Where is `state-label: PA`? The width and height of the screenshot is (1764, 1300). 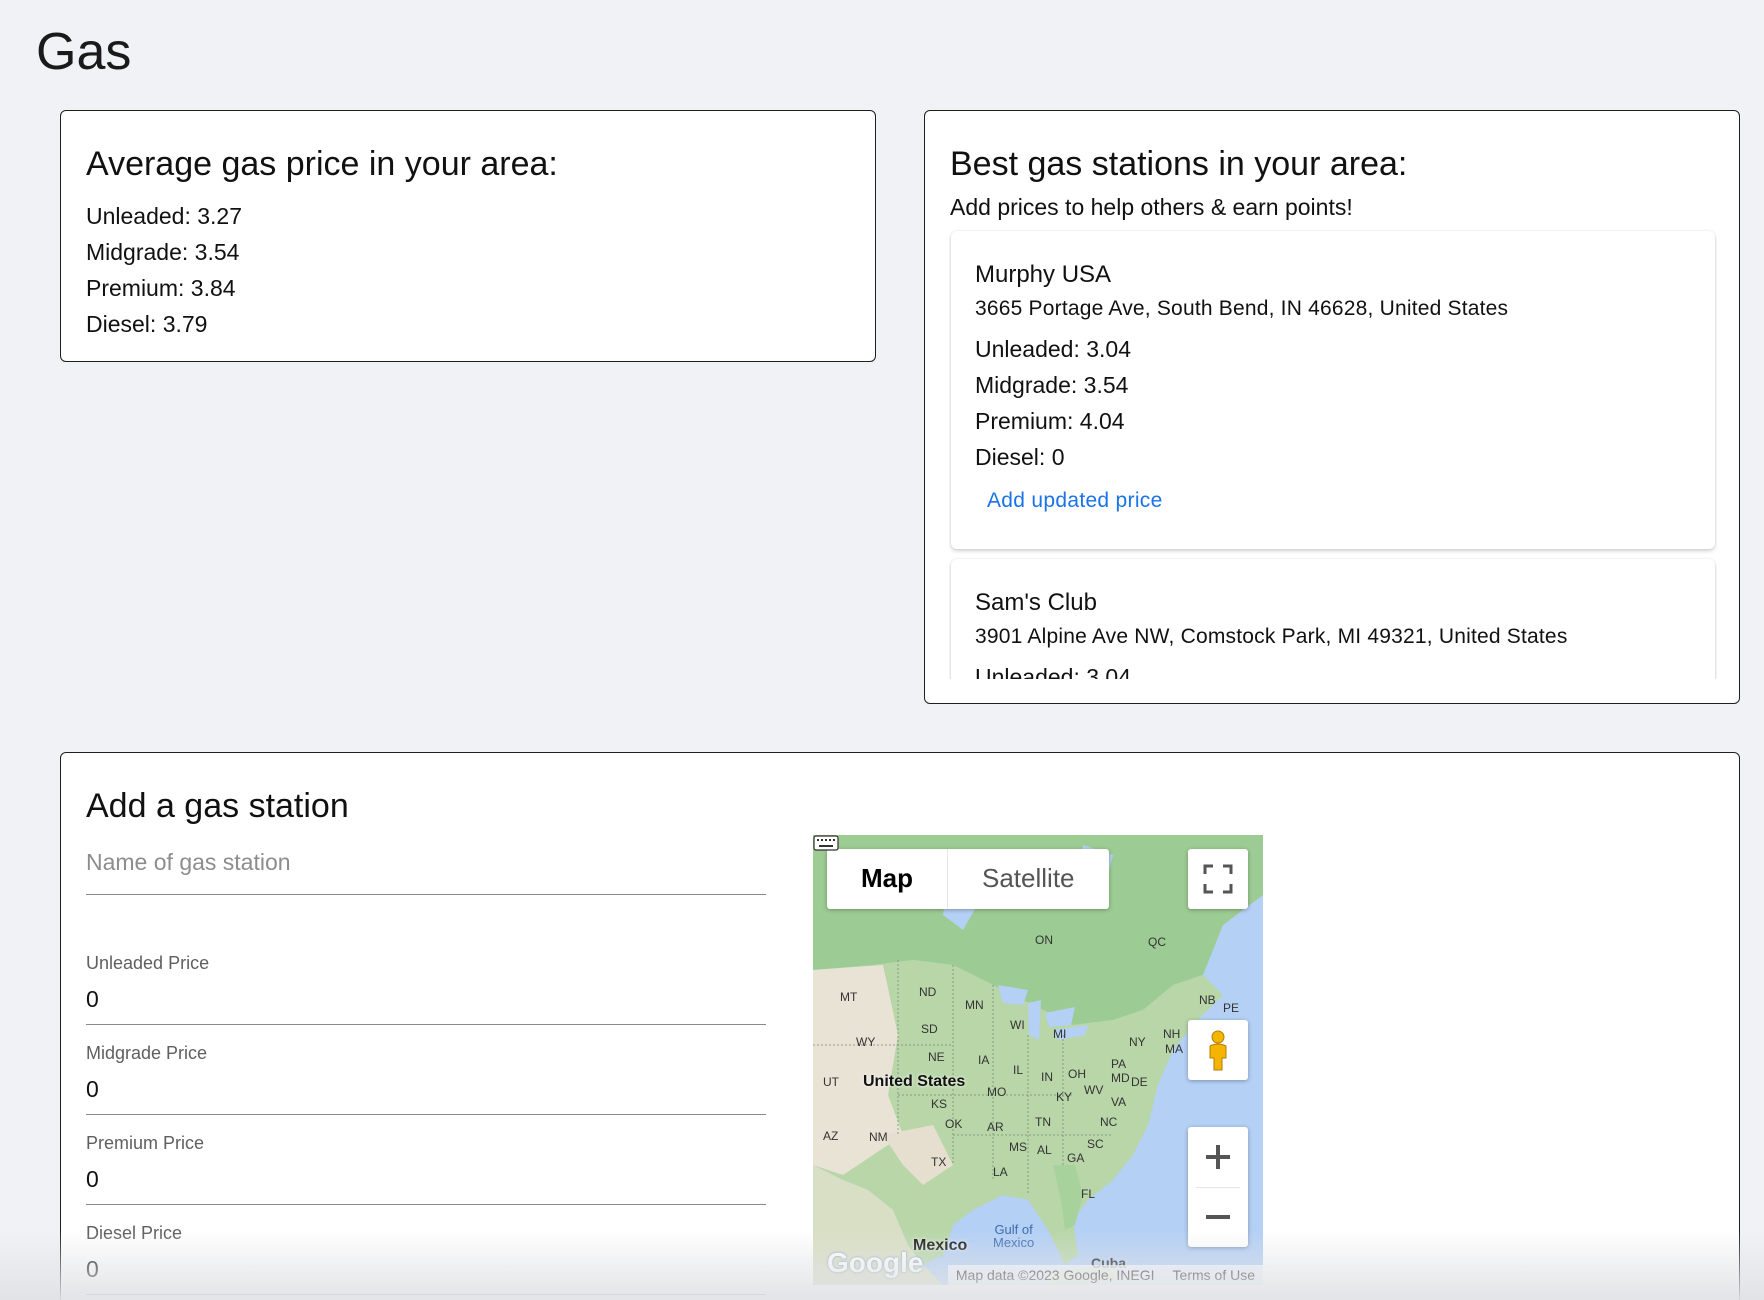 state-label: PA is located at coordinates (1119, 1064).